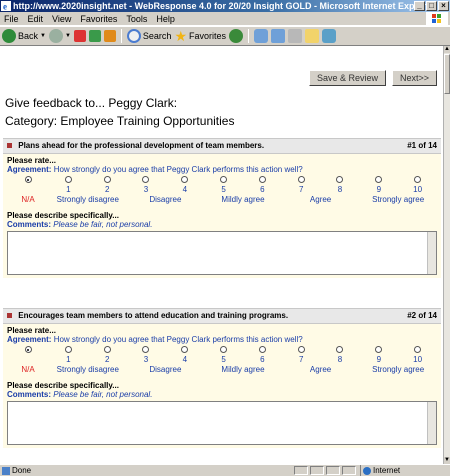 This screenshot has height=476, width=450. What do you see at coordinates (36, 18) in the screenshot?
I see `menu-edit: Edit` at bounding box center [36, 18].